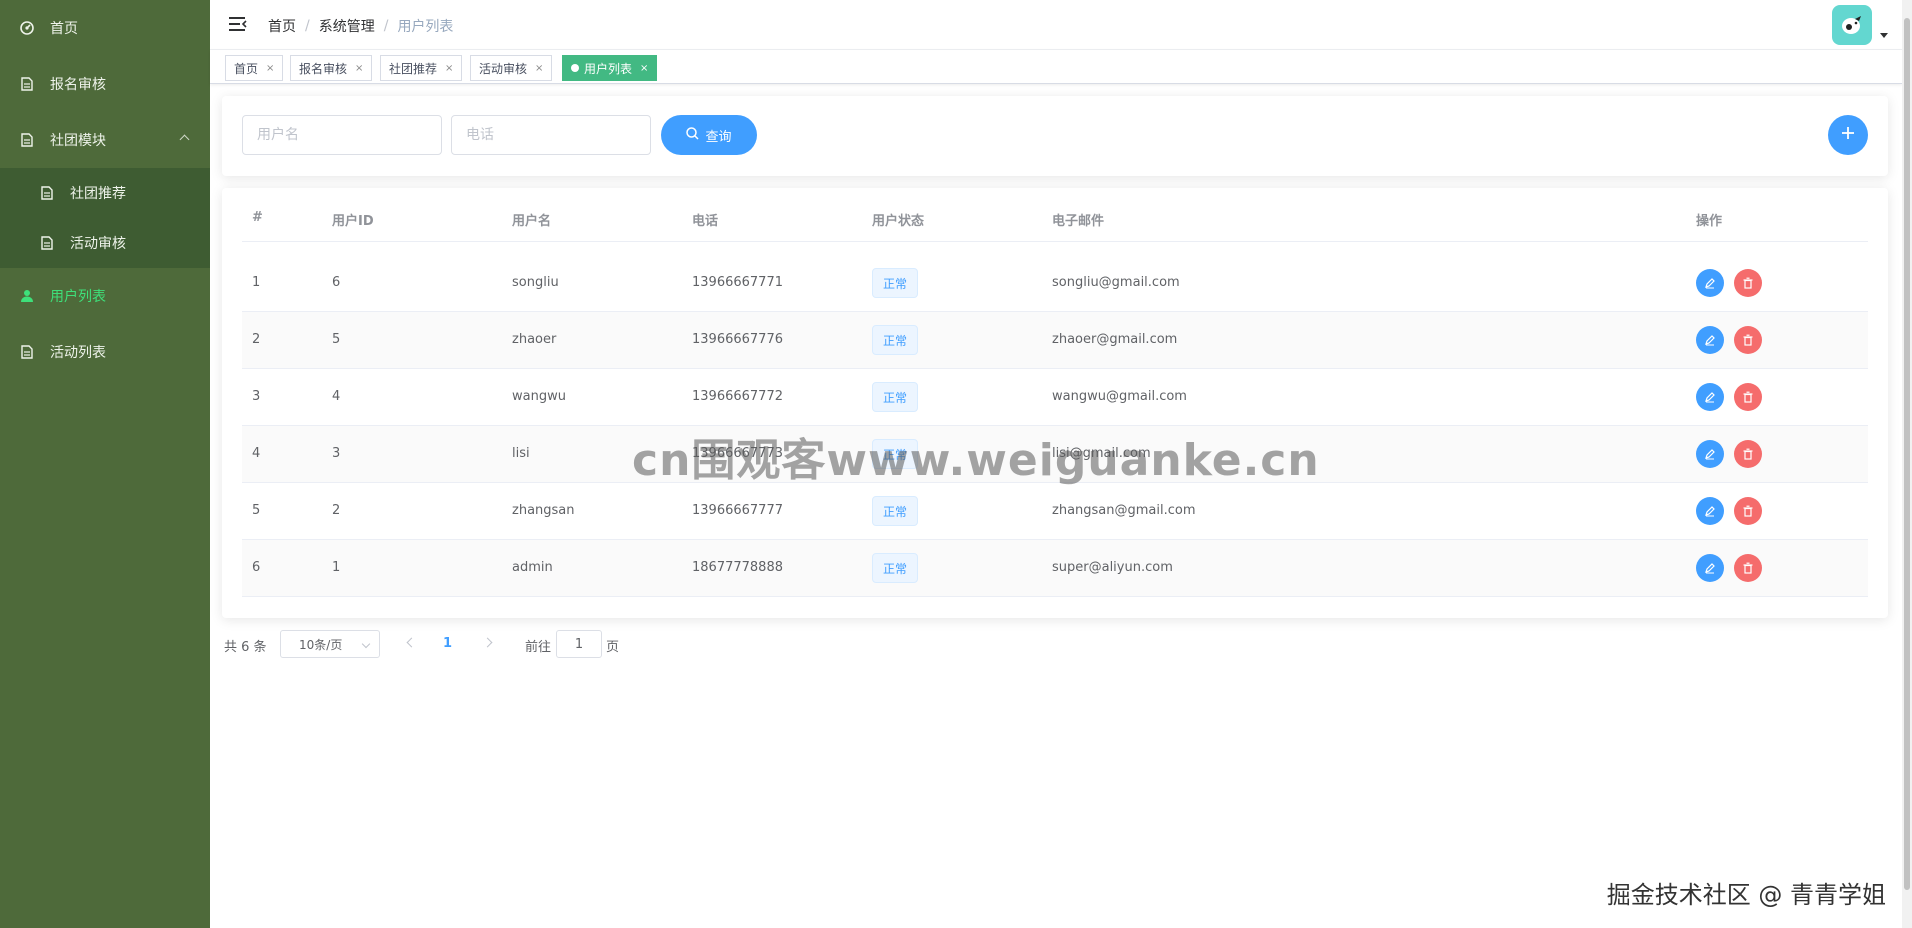 Image resolution: width=1912 pixels, height=928 pixels. Describe the element at coordinates (1746, 895) in the screenshot. I see `watermark-corner: 掘金技术社区 @ 青青学姐` at that location.